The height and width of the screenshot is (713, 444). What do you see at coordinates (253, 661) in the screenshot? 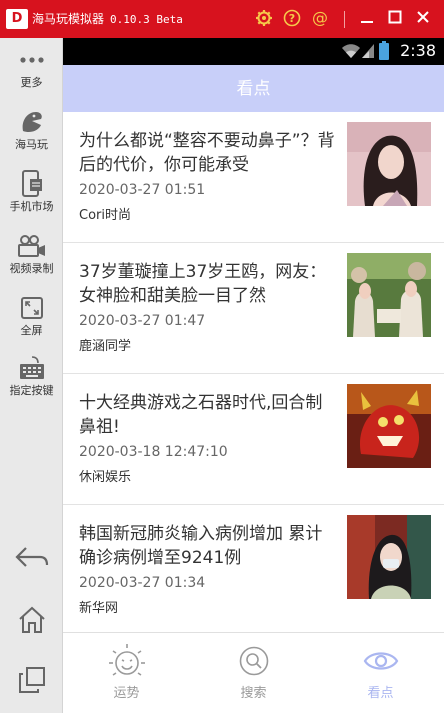
I see `search-icon` at bounding box center [253, 661].